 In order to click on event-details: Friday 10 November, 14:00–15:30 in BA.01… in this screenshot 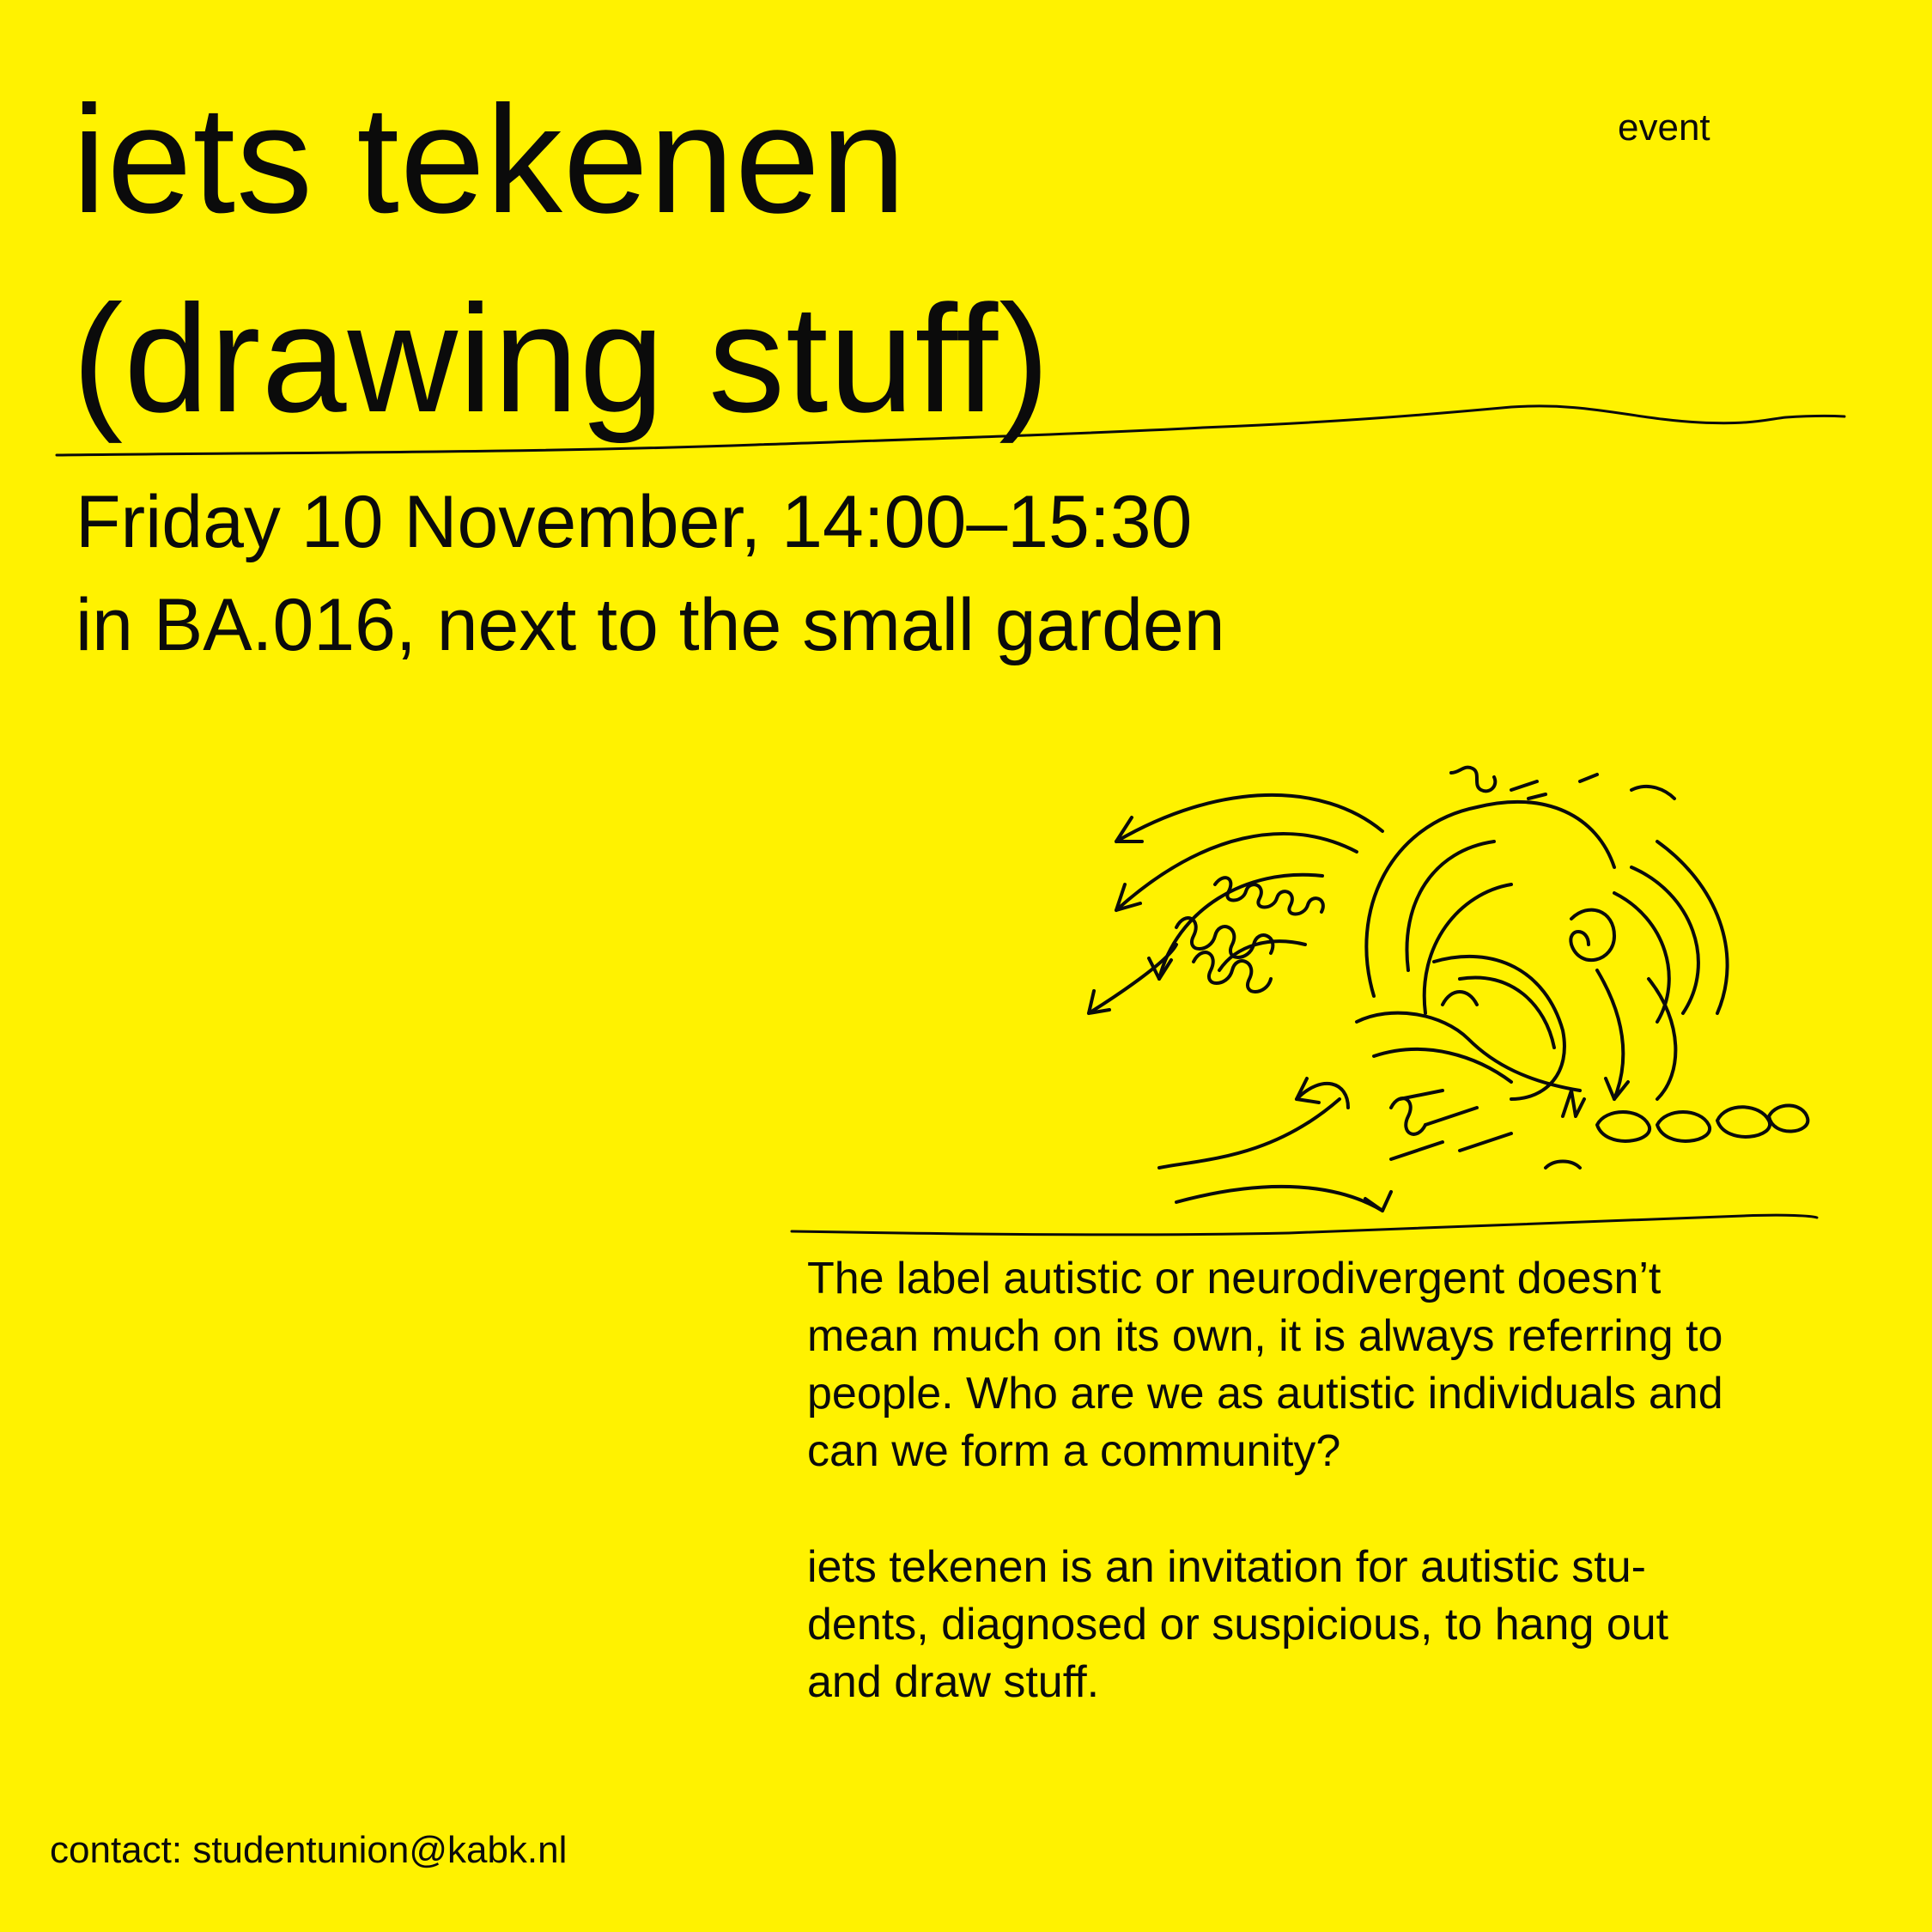, I will do `click(651, 574)`.